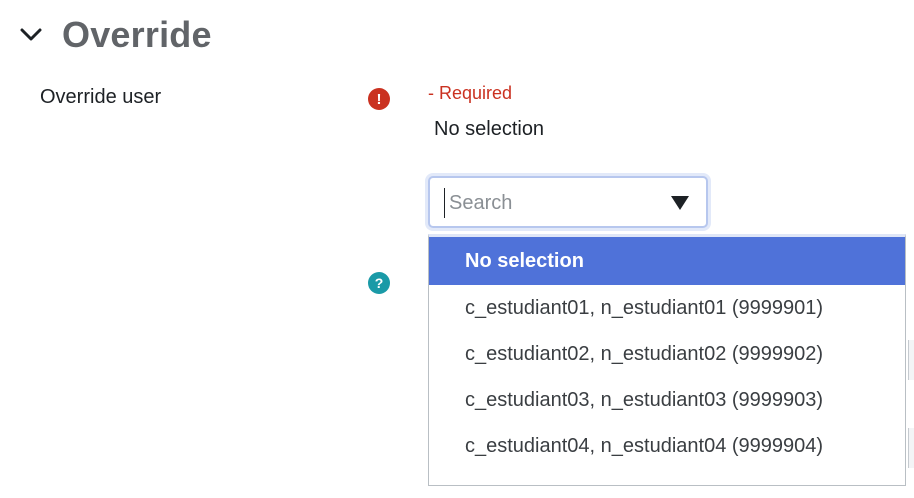 Image resolution: width=914 pixels, height=498 pixels. What do you see at coordinates (470, 93) in the screenshot?
I see `required-text: - Required` at bounding box center [470, 93].